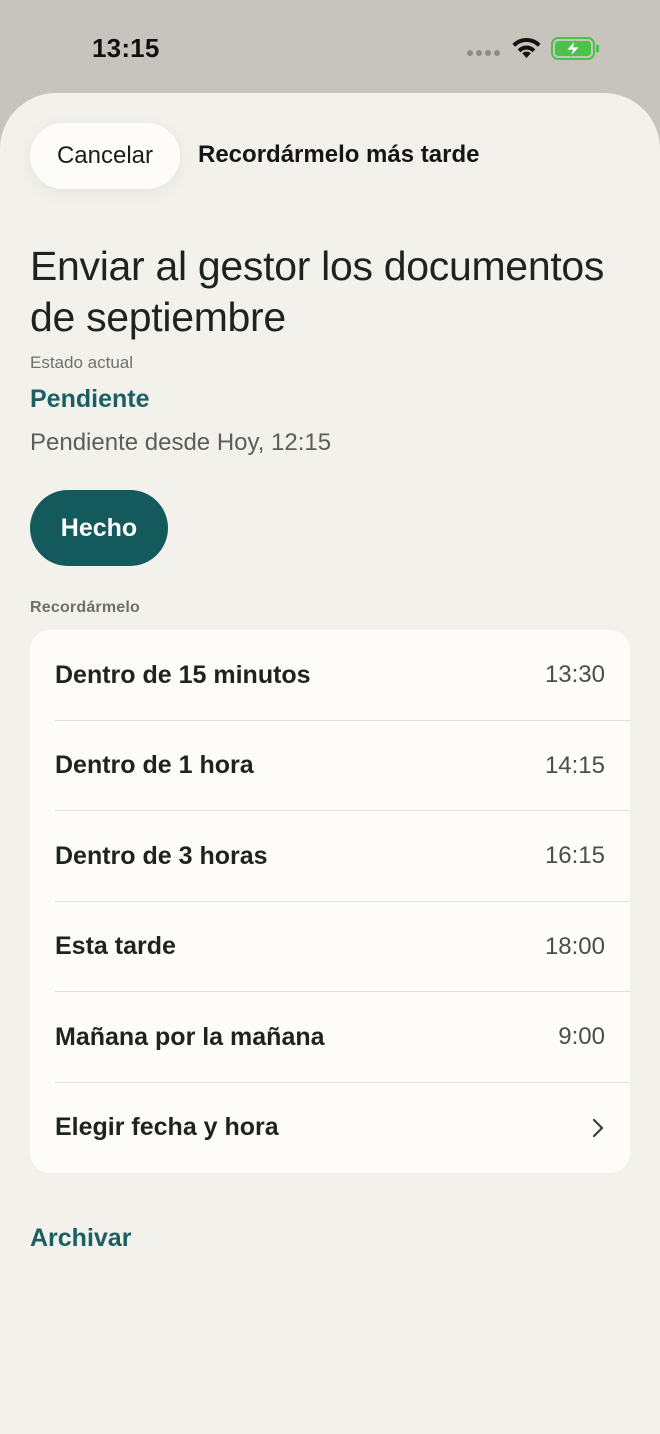 The height and width of the screenshot is (1434, 660). Describe the element at coordinates (574, 765) in the screenshot. I see `remind-option-time: 14:15` at that location.